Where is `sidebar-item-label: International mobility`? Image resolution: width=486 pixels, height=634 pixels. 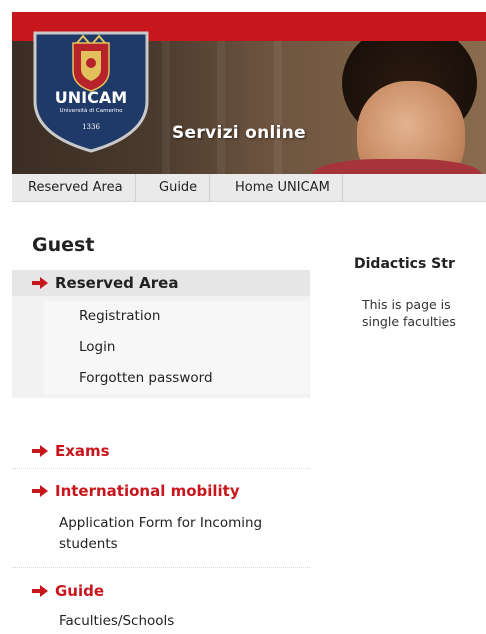 sidebar-item-label: International mobility is located at coordinates (147, 491).